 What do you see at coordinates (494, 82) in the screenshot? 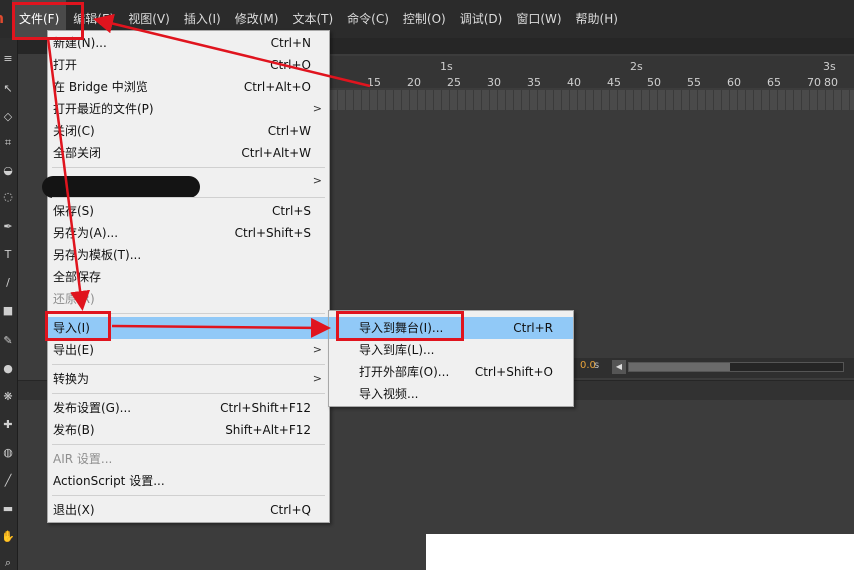
I see `ruler-frame-label: 30` at bounding box center [494, 82].